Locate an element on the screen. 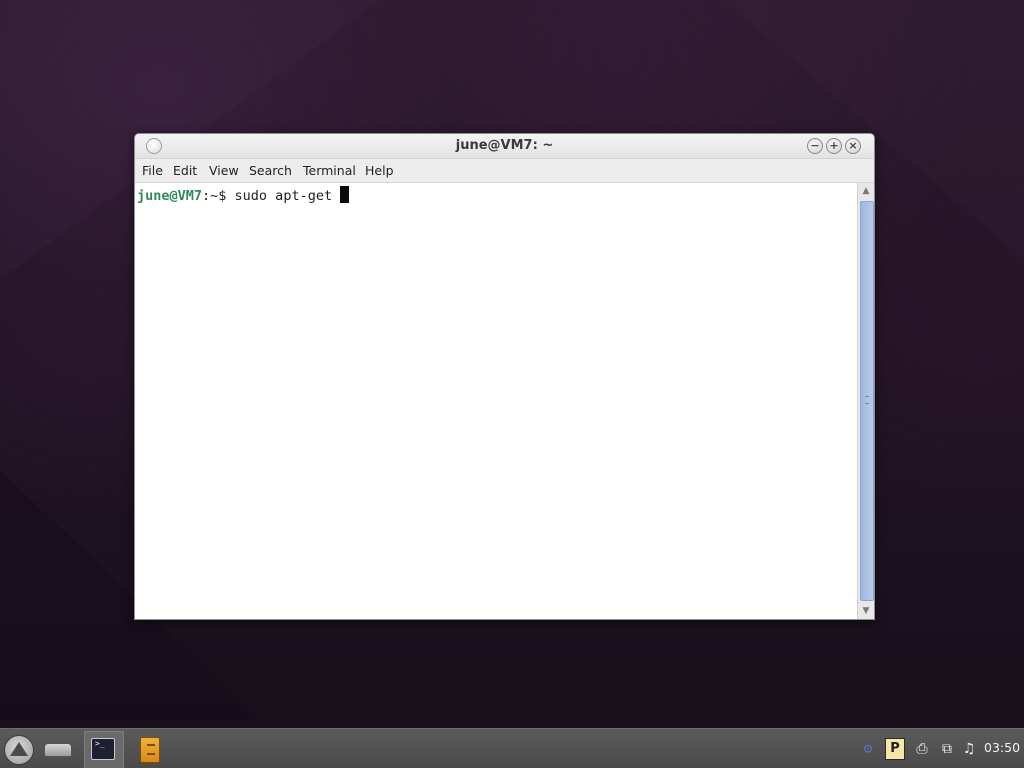  menu-terminal: Terminal is located at coordinates (329, 170).